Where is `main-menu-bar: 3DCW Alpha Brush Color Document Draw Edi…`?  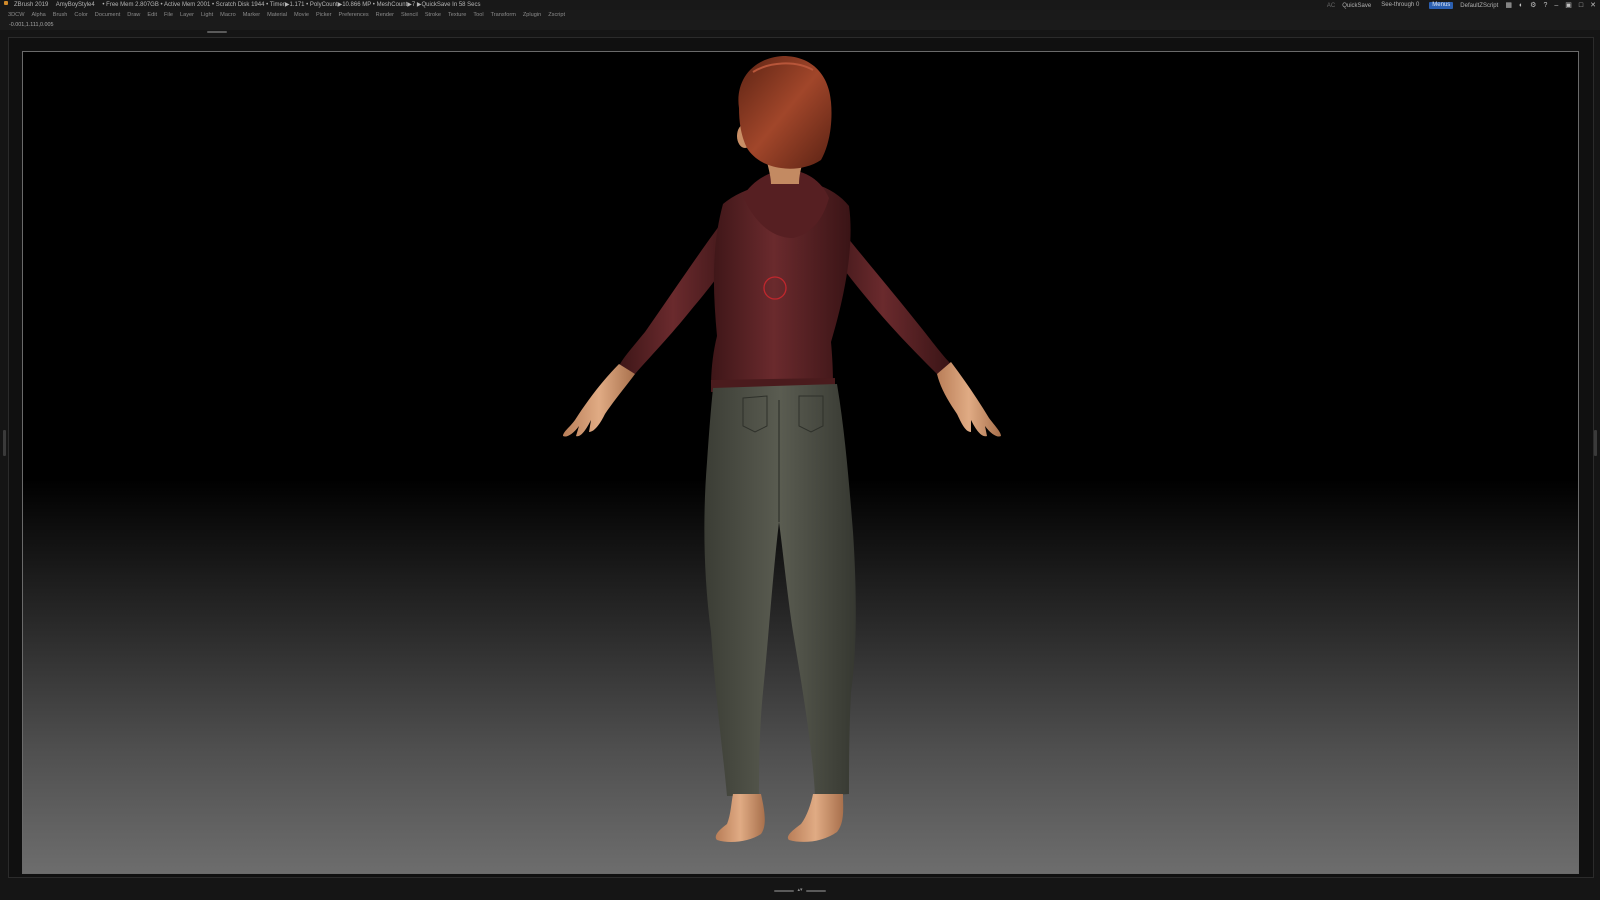
main-menu-bar: 3DCW Alpha Brush Color Document Draw Edi… is located at coordinates (800, 15).